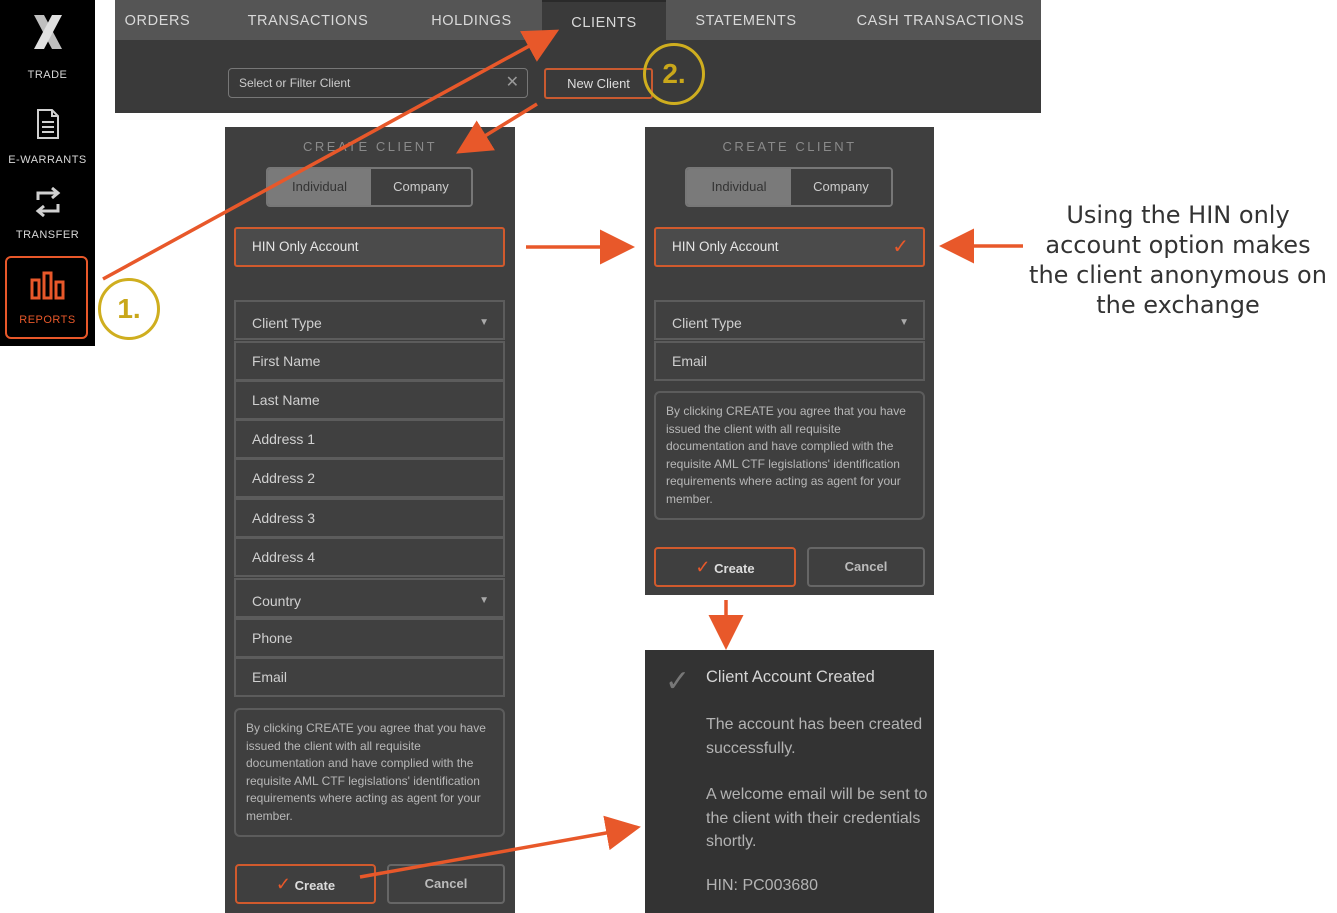 This screenshot has width=1337, height=913. What do you see at coordinates (500, 847) in the screenshot?
I see `arrow-create-to-result` at bounding box center [500, 847].